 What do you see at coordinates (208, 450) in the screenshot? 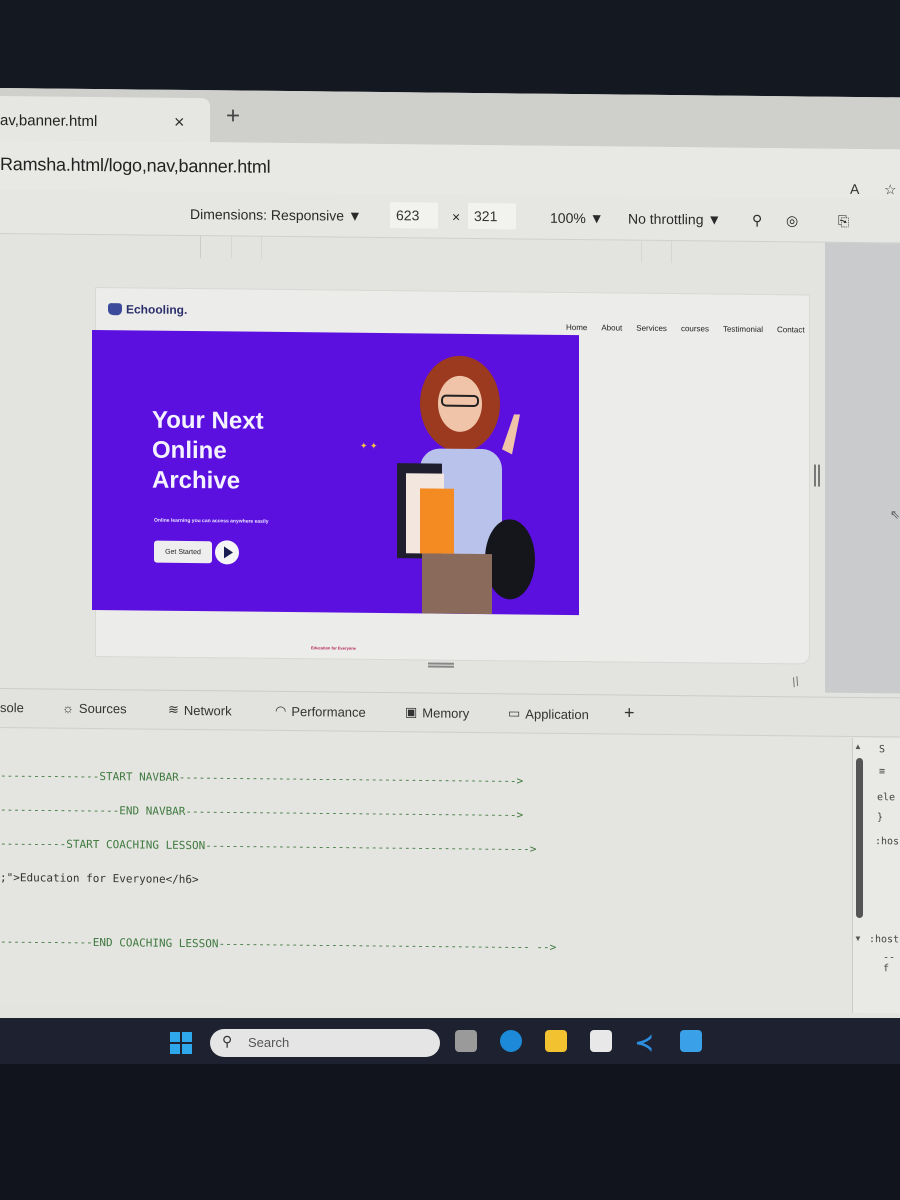
I see `hero-headline: Your Next Online Archive` at bounding box center [208, 450].